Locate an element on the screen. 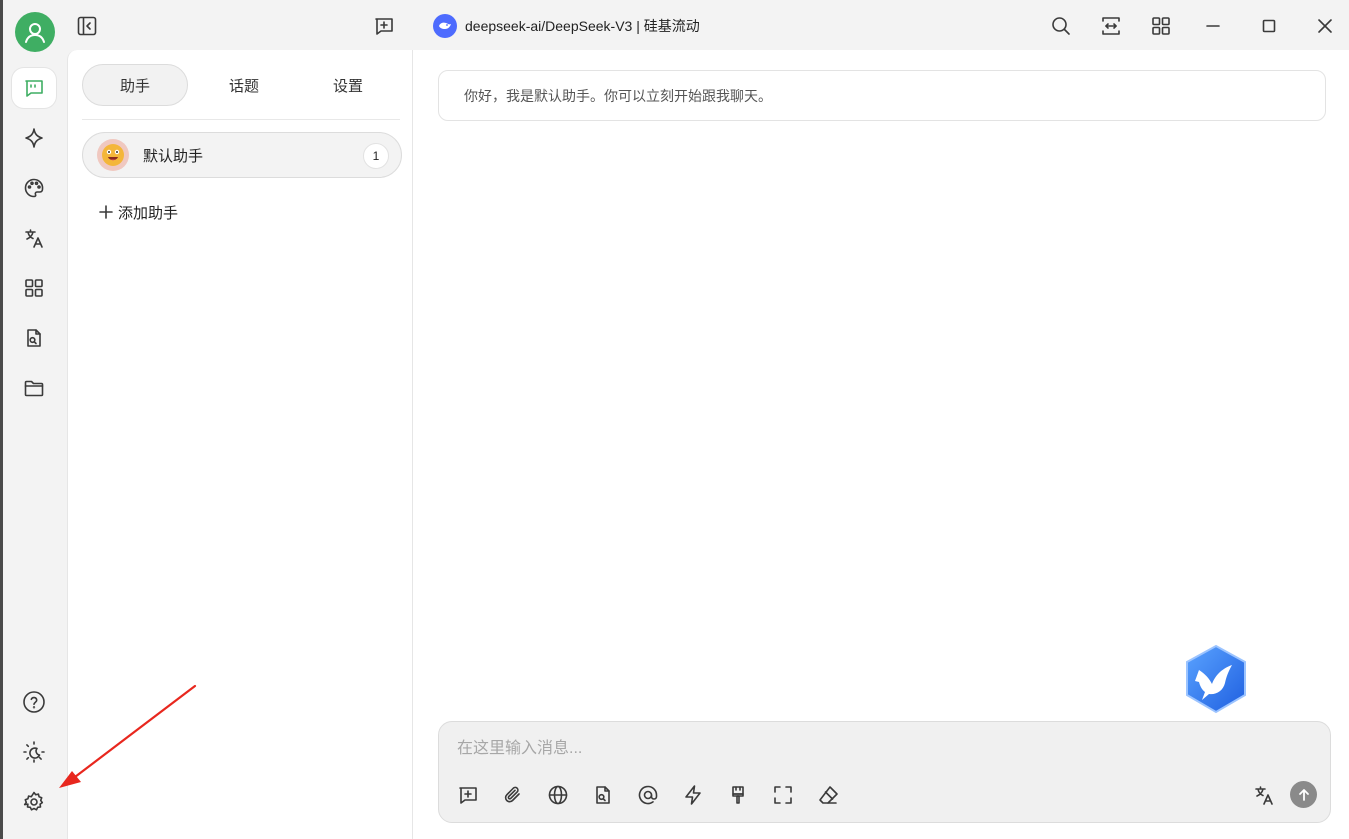 The image size is (1349, 839). mention-model-button is located at coordinates (648, 795).